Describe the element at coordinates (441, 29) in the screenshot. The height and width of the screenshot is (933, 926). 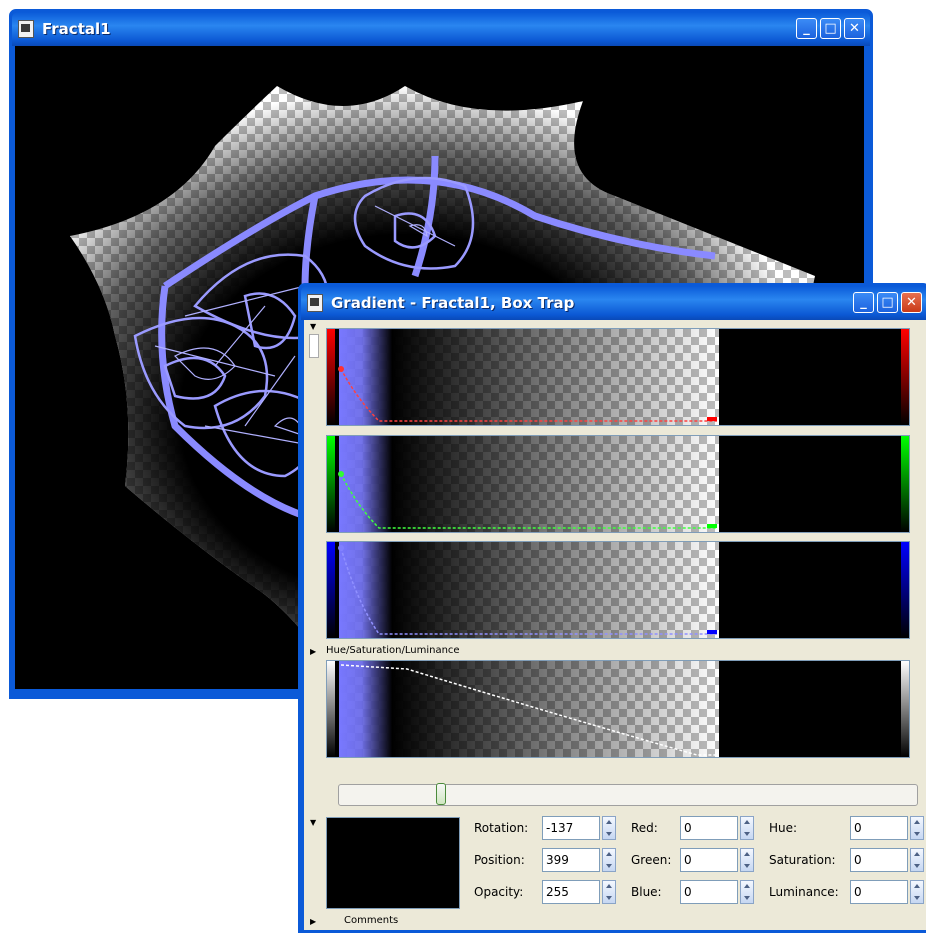
I see `fractal-titlebar: Fractal1 _ □ ✕` at that location.